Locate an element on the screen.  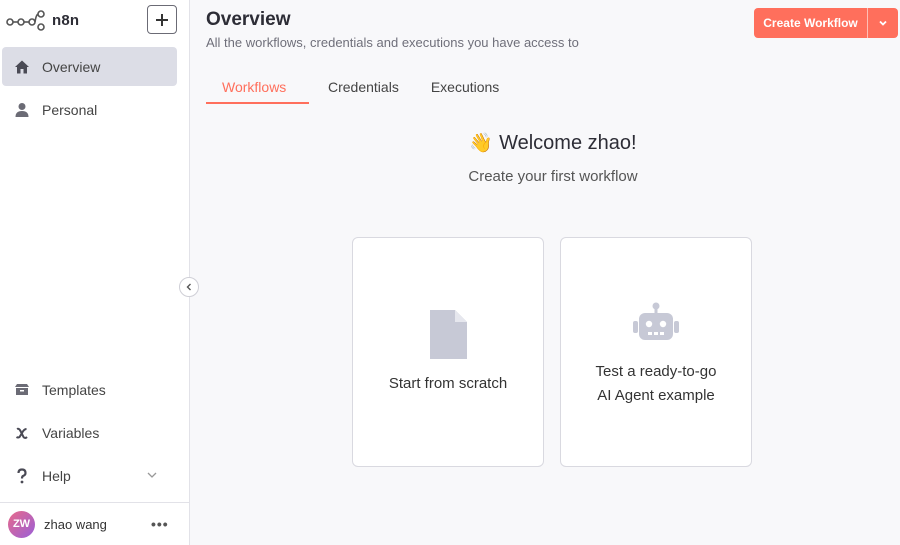
logo-text: n8n is located at coordinates (66, 20).